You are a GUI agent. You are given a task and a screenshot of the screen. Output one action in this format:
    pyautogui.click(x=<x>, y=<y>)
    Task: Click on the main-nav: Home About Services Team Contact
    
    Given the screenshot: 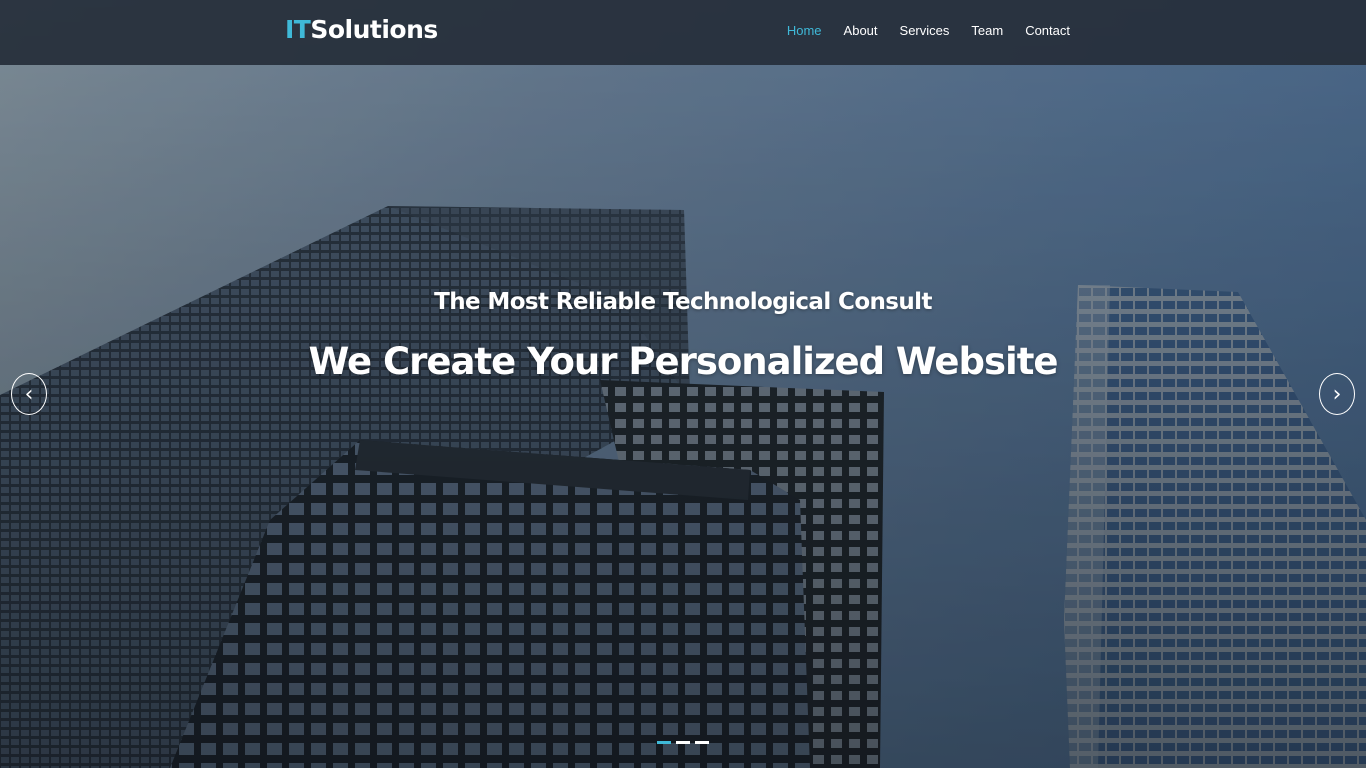 What is the action you would take?
    pyautogui.click(x=928, y=31)
    